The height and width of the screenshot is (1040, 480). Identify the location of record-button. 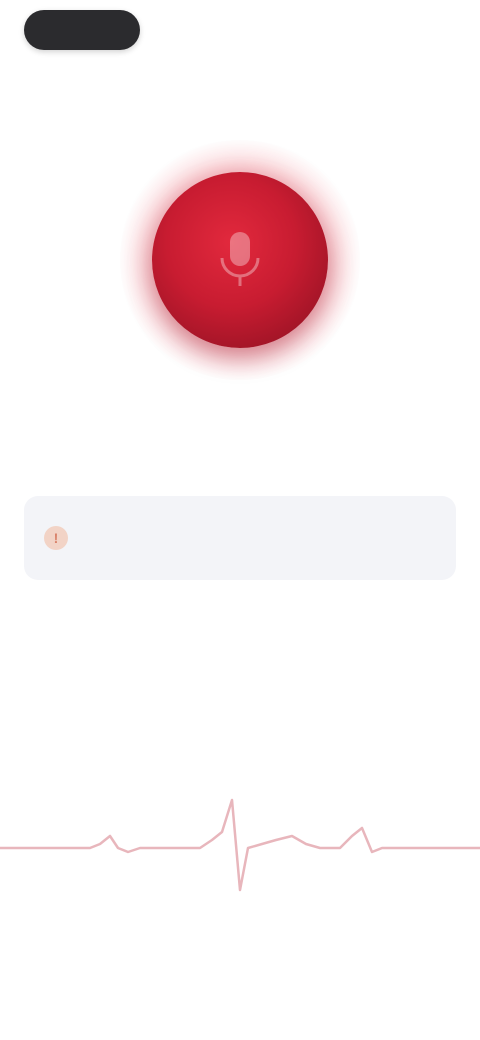
(240, 260).